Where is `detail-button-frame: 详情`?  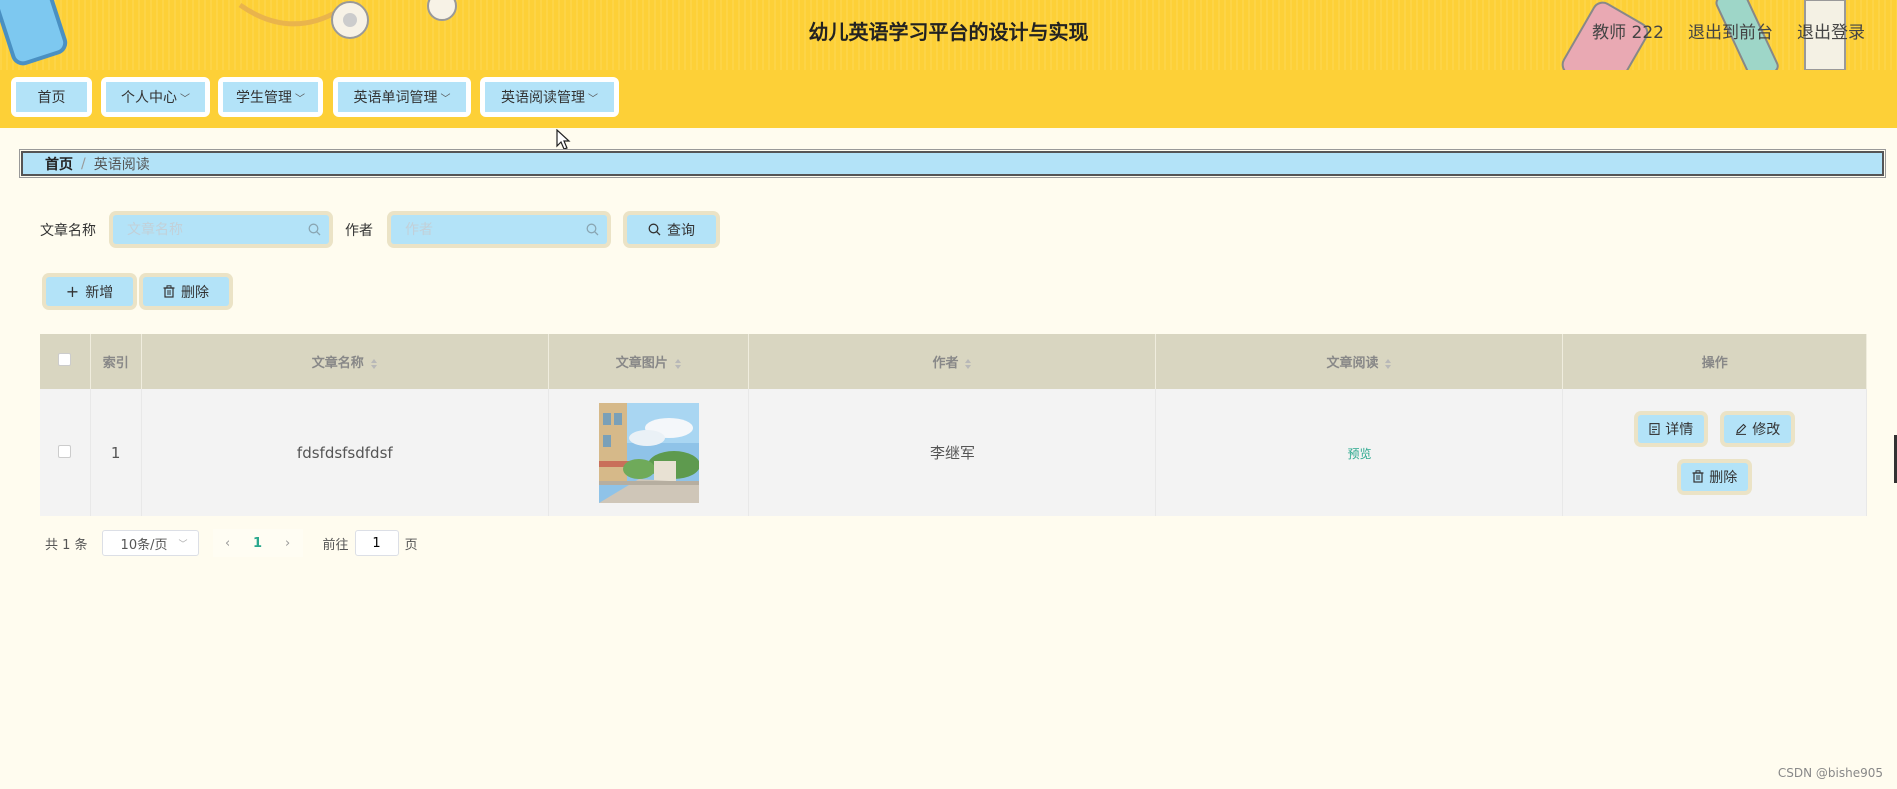 detail-button-frame: 详情 is located at coordinates (1671, 428).